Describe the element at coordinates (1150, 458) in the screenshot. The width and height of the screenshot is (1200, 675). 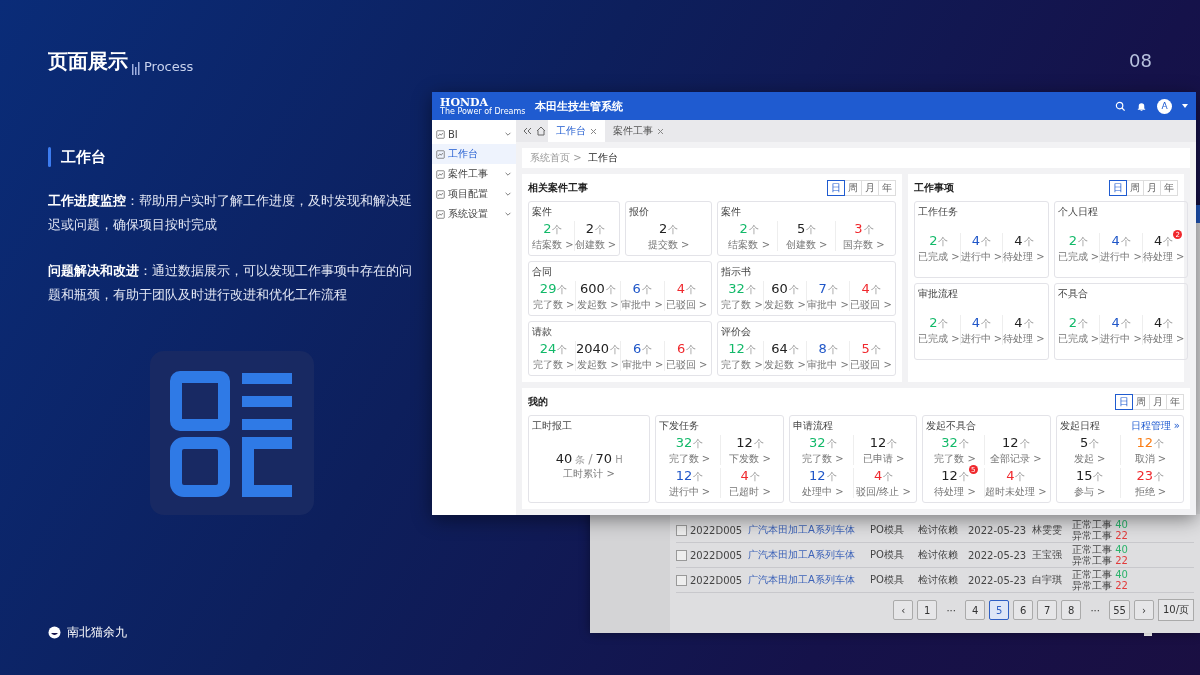
I see `stat-link: 取消 >` at that location.